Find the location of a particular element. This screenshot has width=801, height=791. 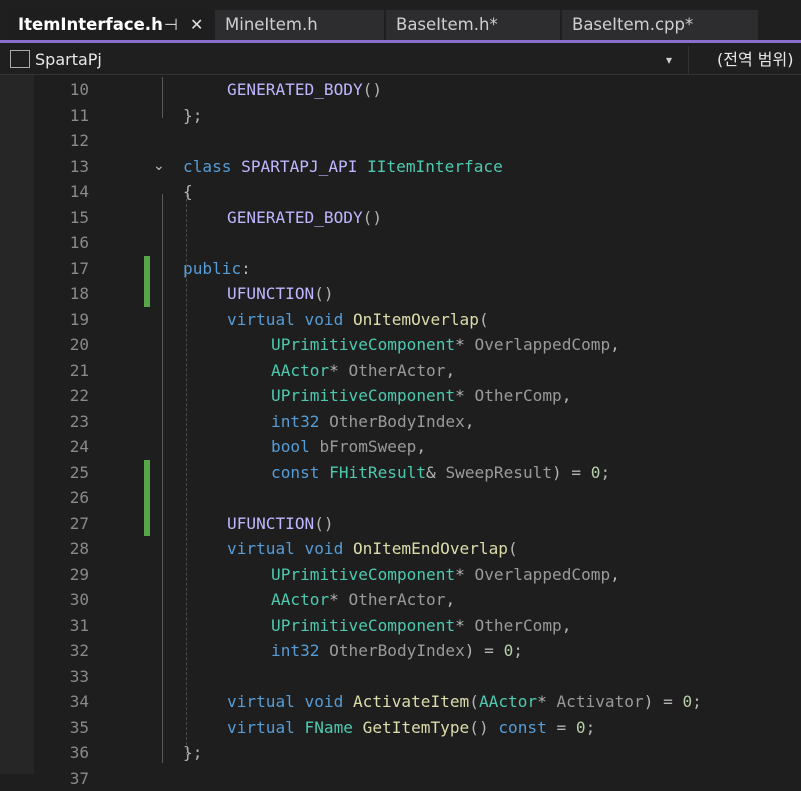

code-line: 30AActor* OtherActor, is located at coordinates (417, 600).